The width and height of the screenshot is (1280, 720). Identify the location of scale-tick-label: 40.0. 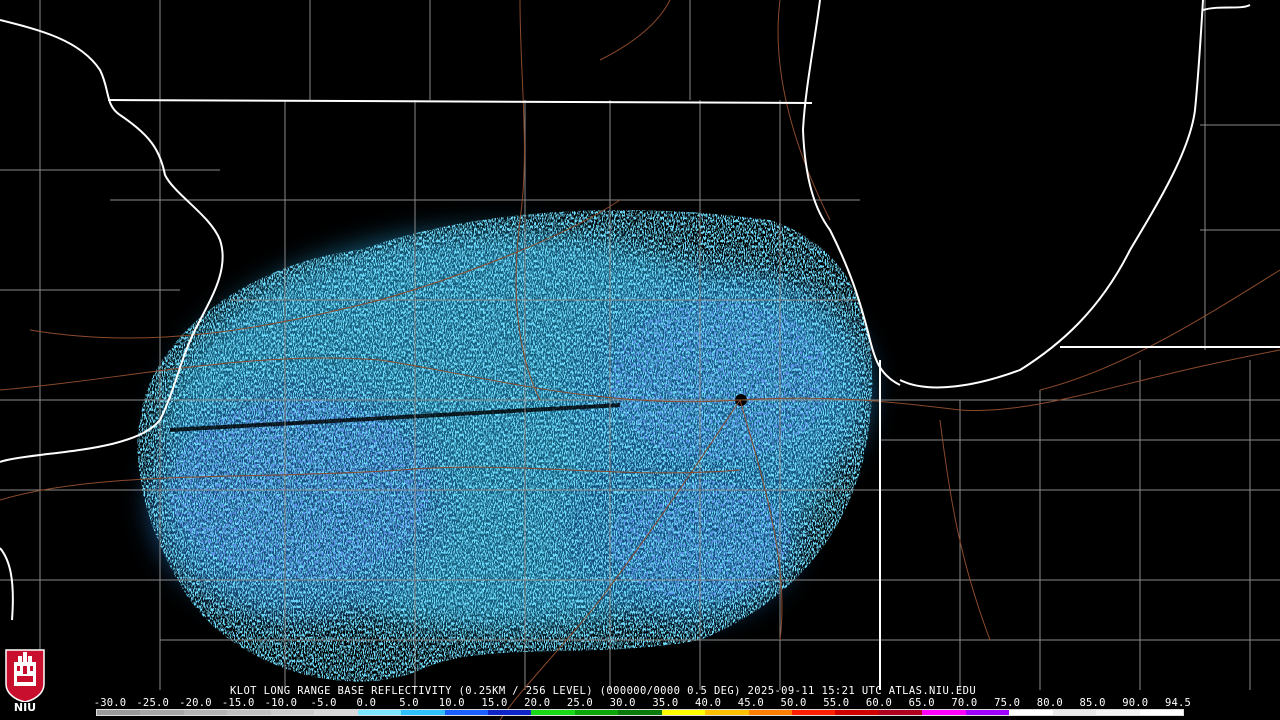
(708, 703).